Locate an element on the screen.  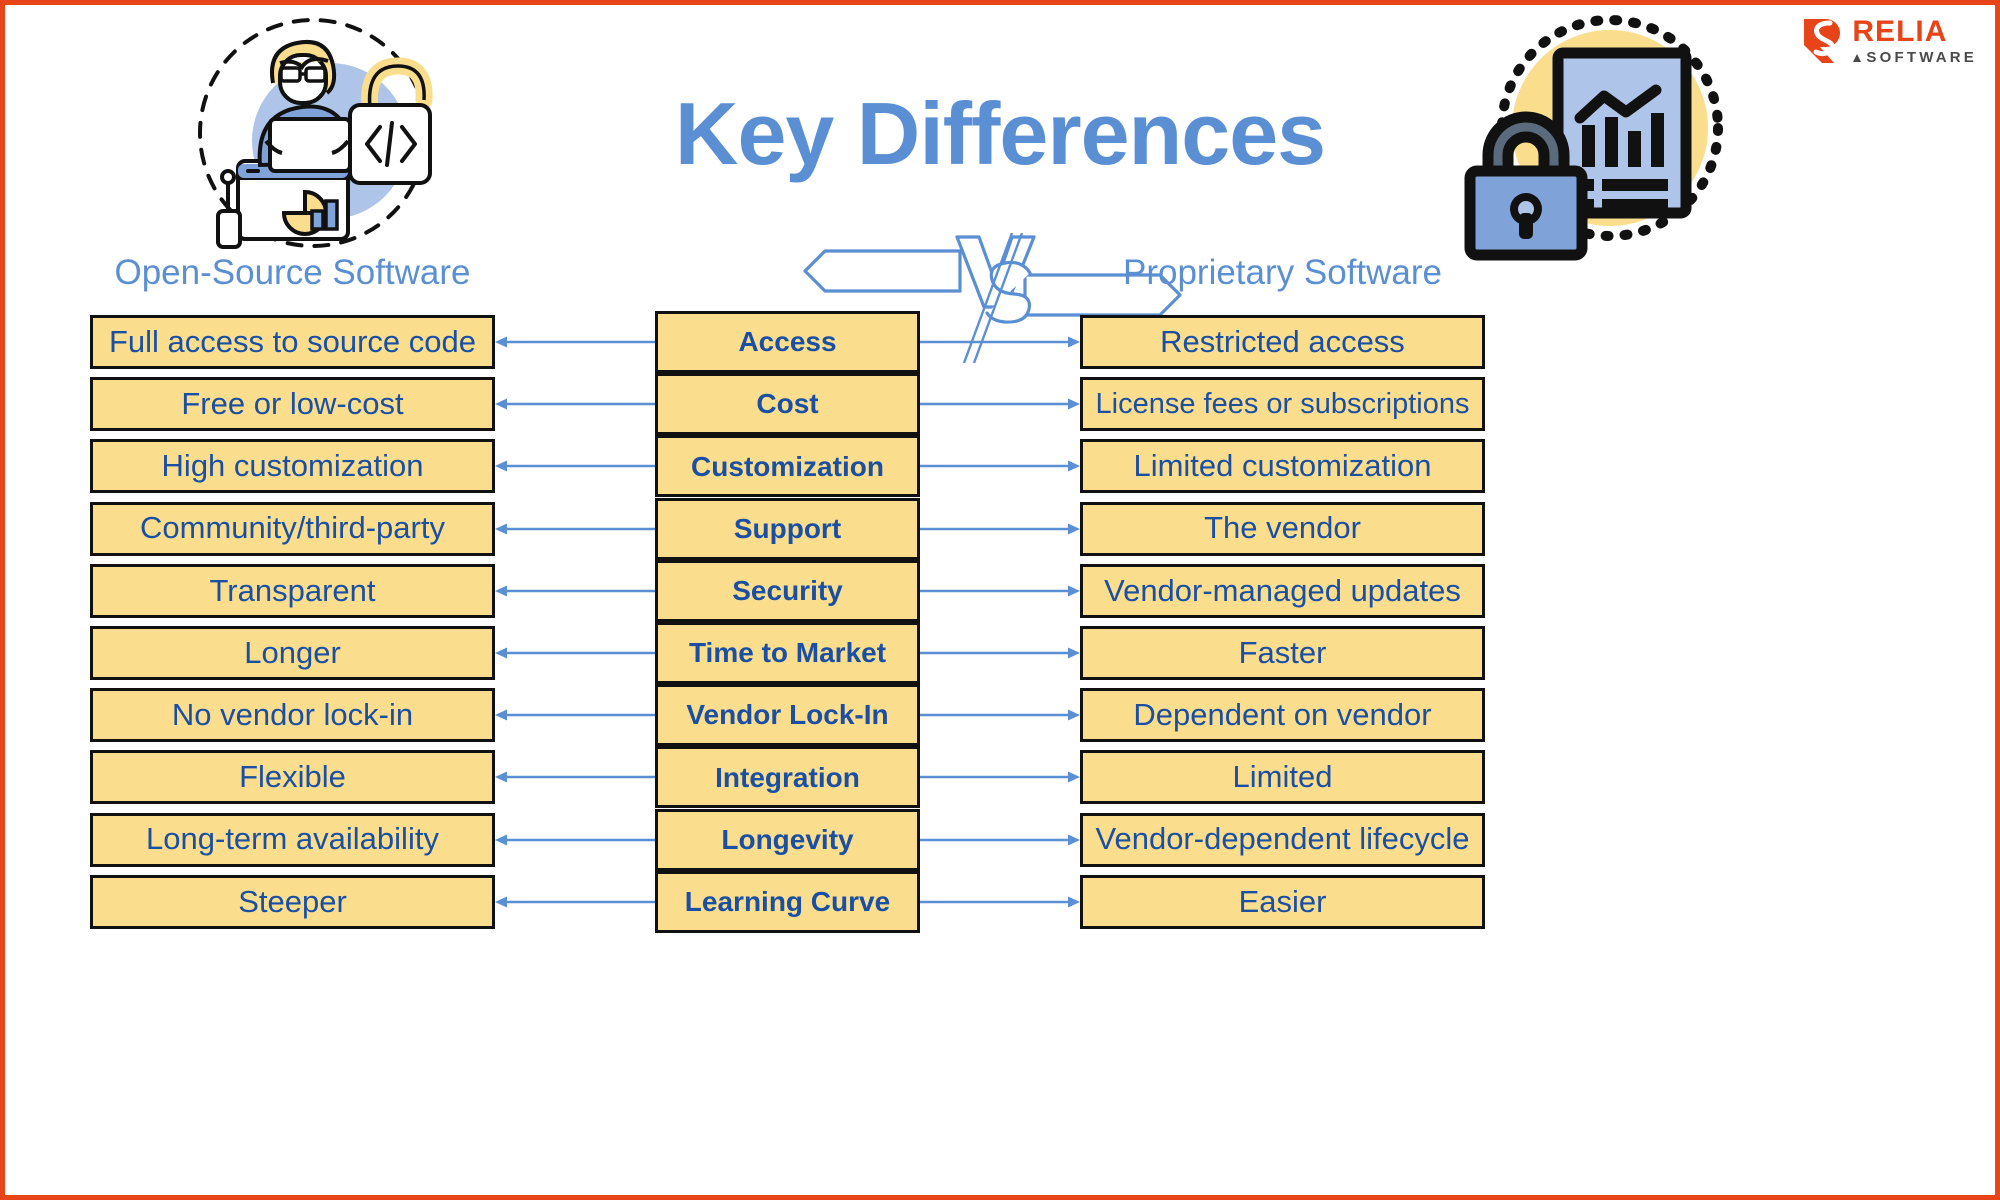
criterion-cell: Support is located at coordinates (787, 528).